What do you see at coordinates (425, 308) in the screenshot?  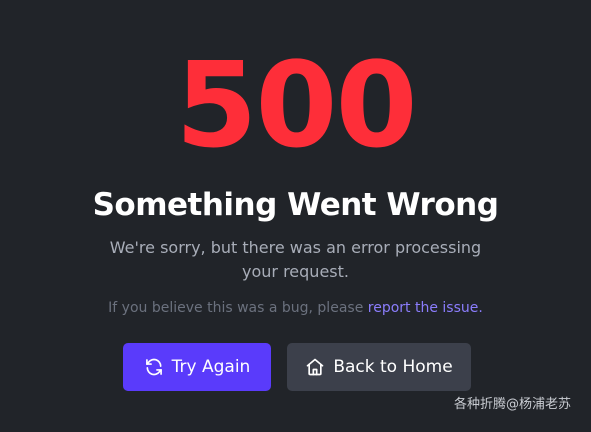 I see `report-issue-link: report the issue.` at bounding box center [425, 308].